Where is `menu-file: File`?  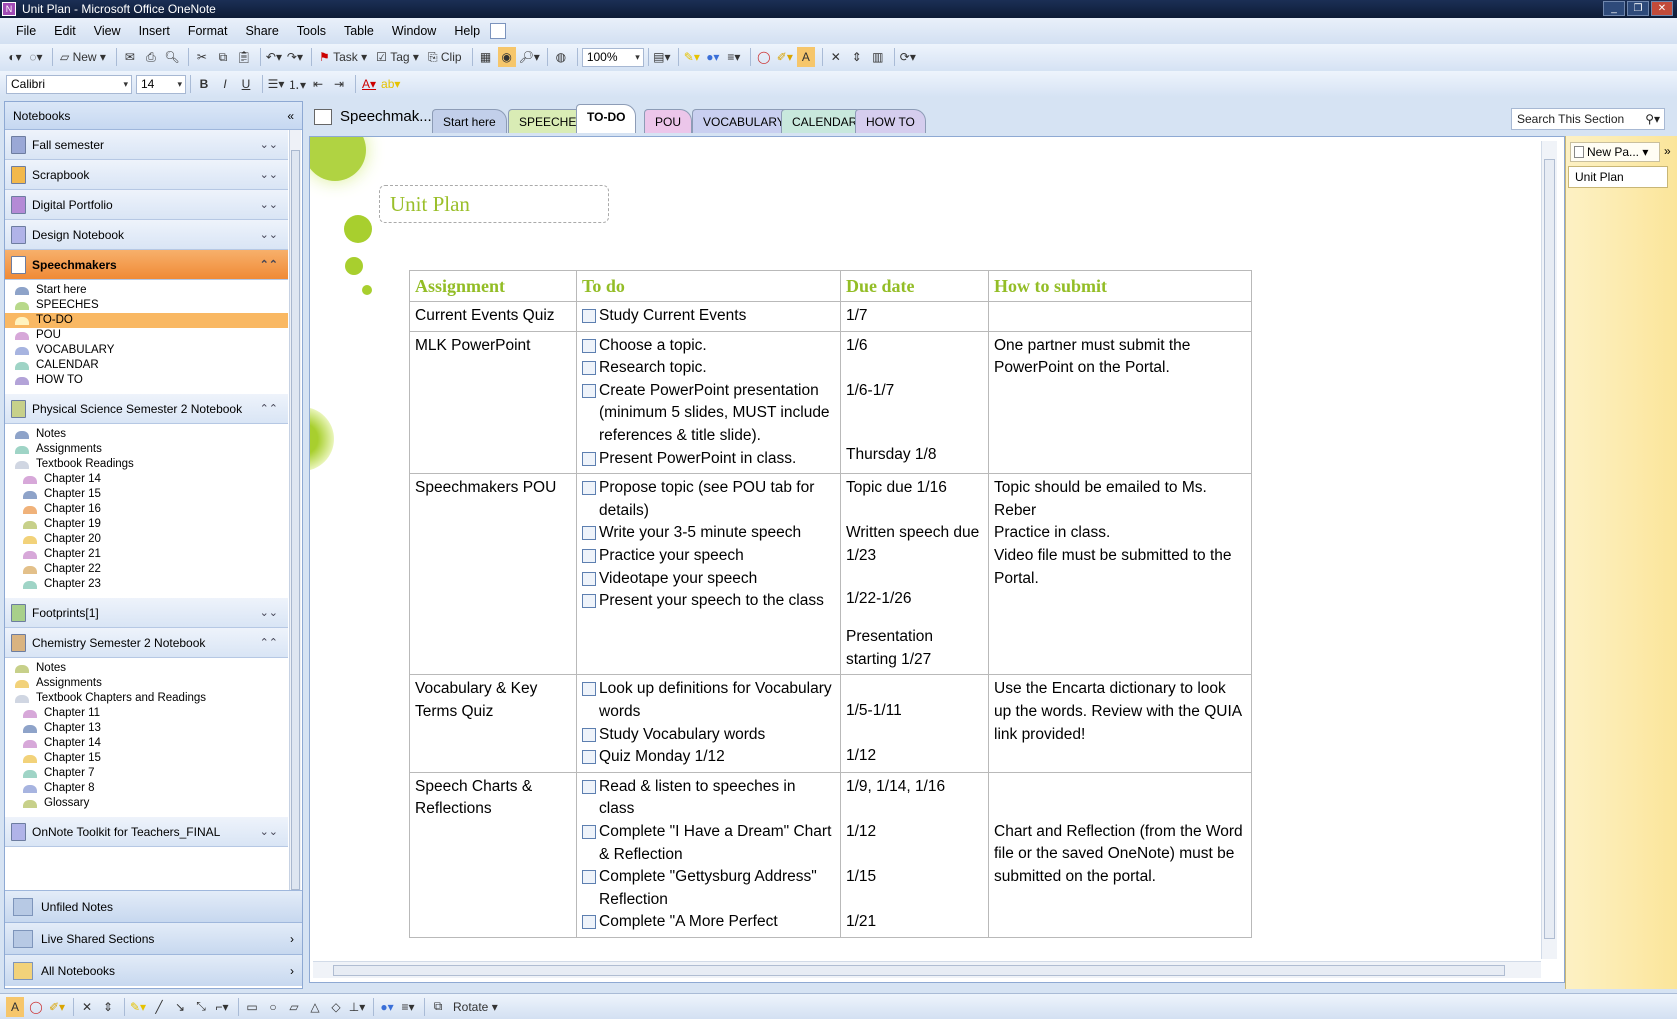 menu-file: File is located at coordinates (27, 31).